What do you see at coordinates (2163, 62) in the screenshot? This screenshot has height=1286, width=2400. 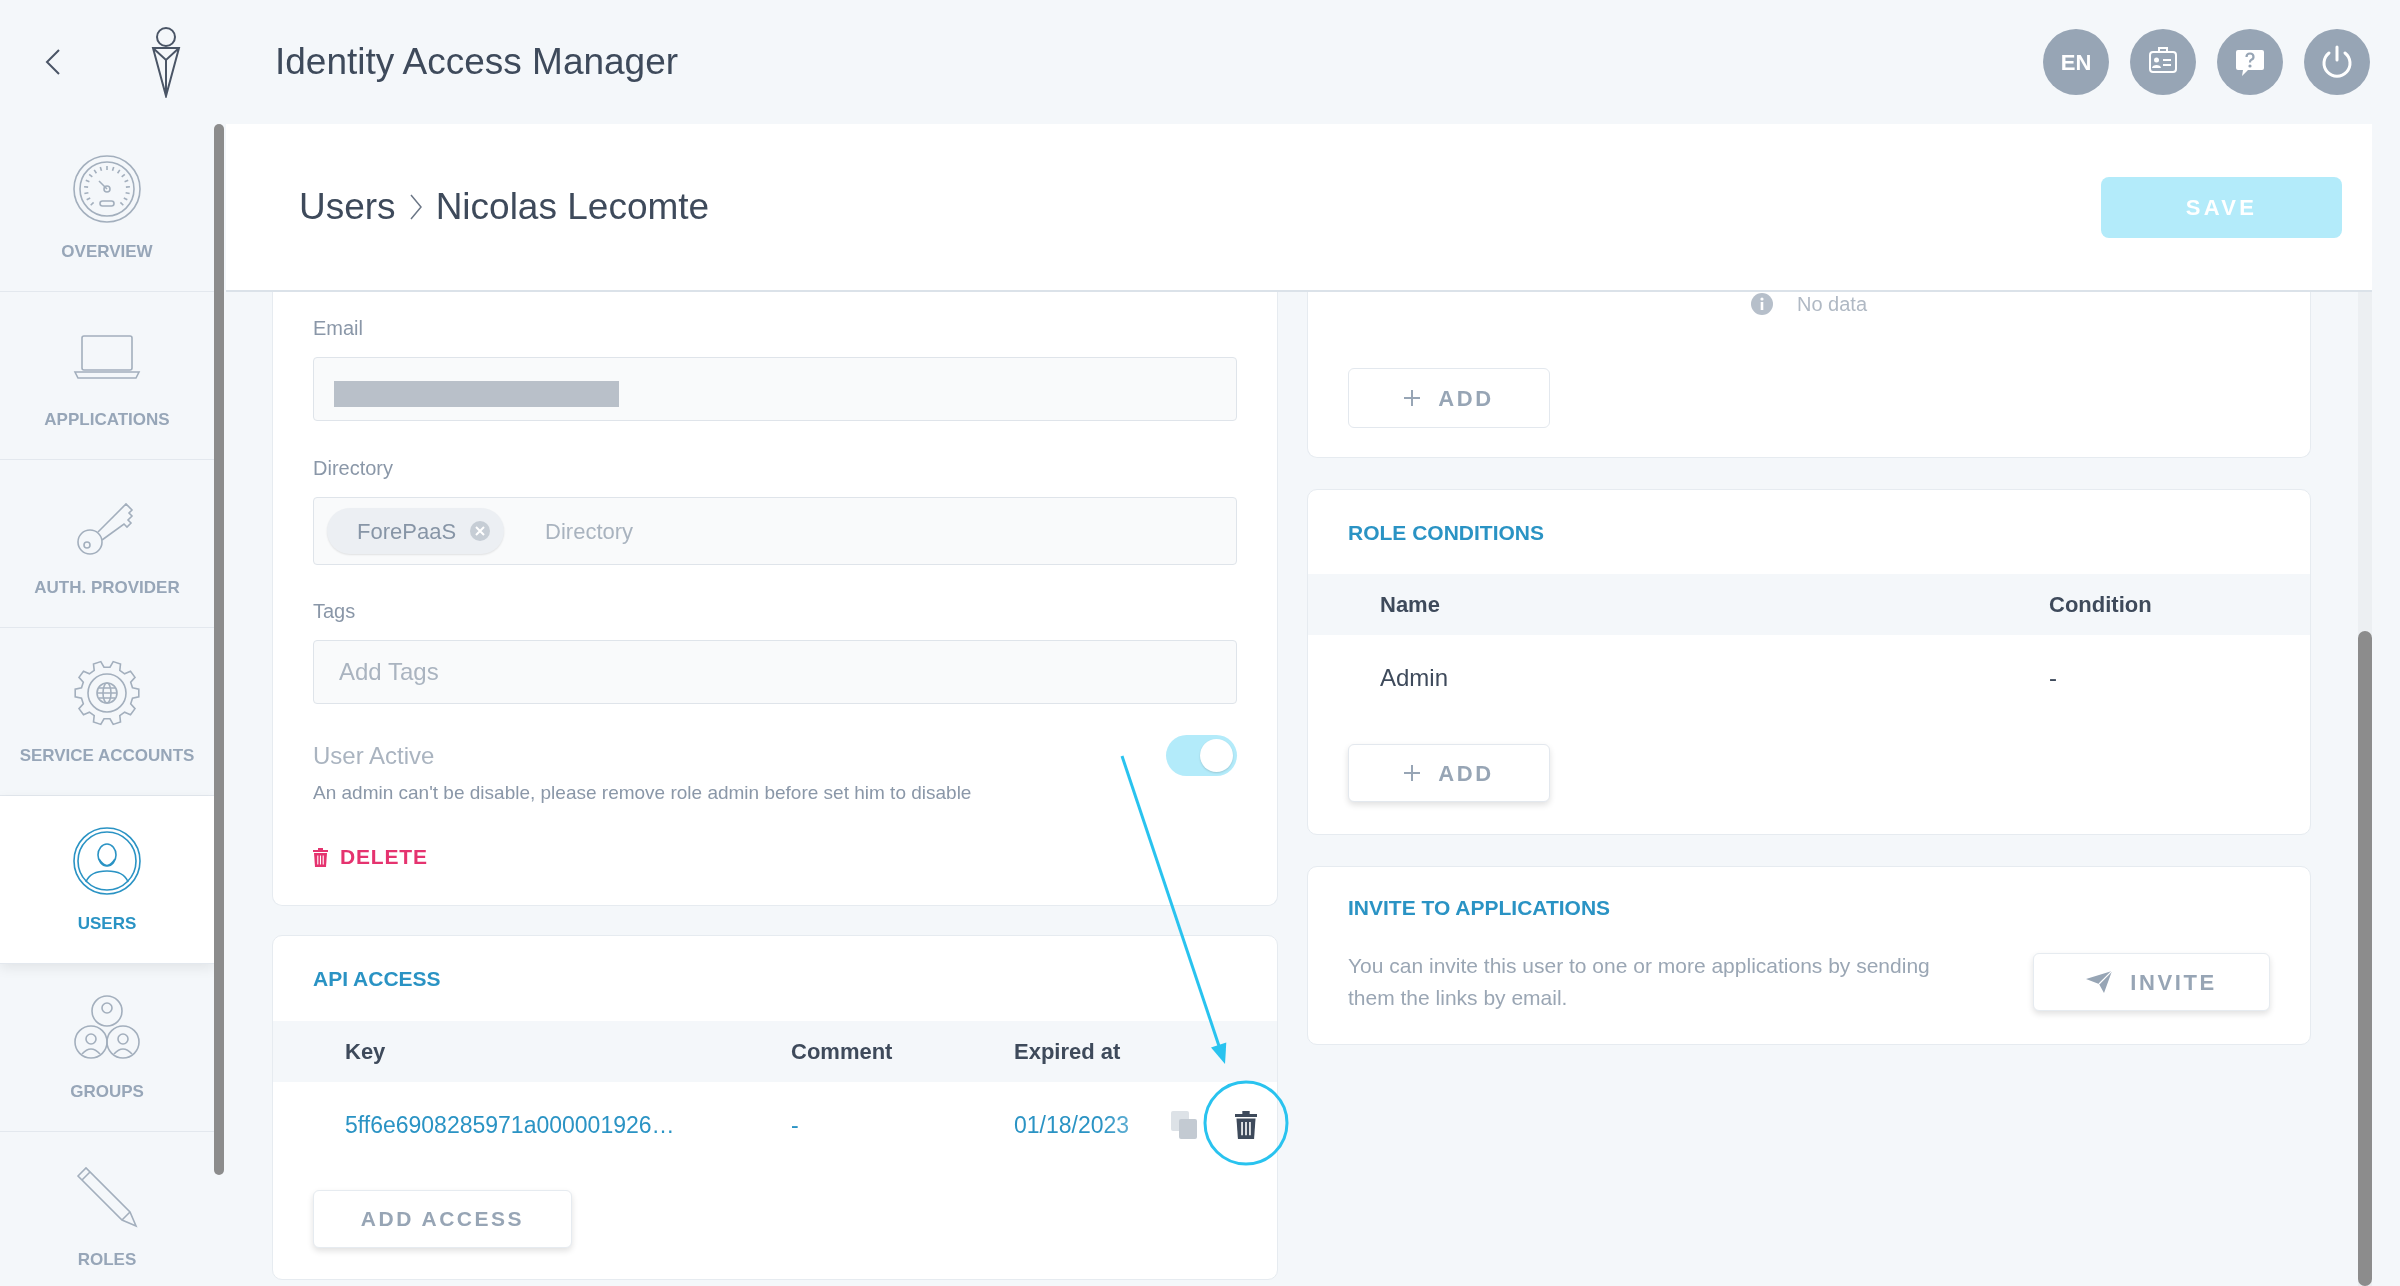 I see `id-card-icon` at bounding box center [2163, 62].